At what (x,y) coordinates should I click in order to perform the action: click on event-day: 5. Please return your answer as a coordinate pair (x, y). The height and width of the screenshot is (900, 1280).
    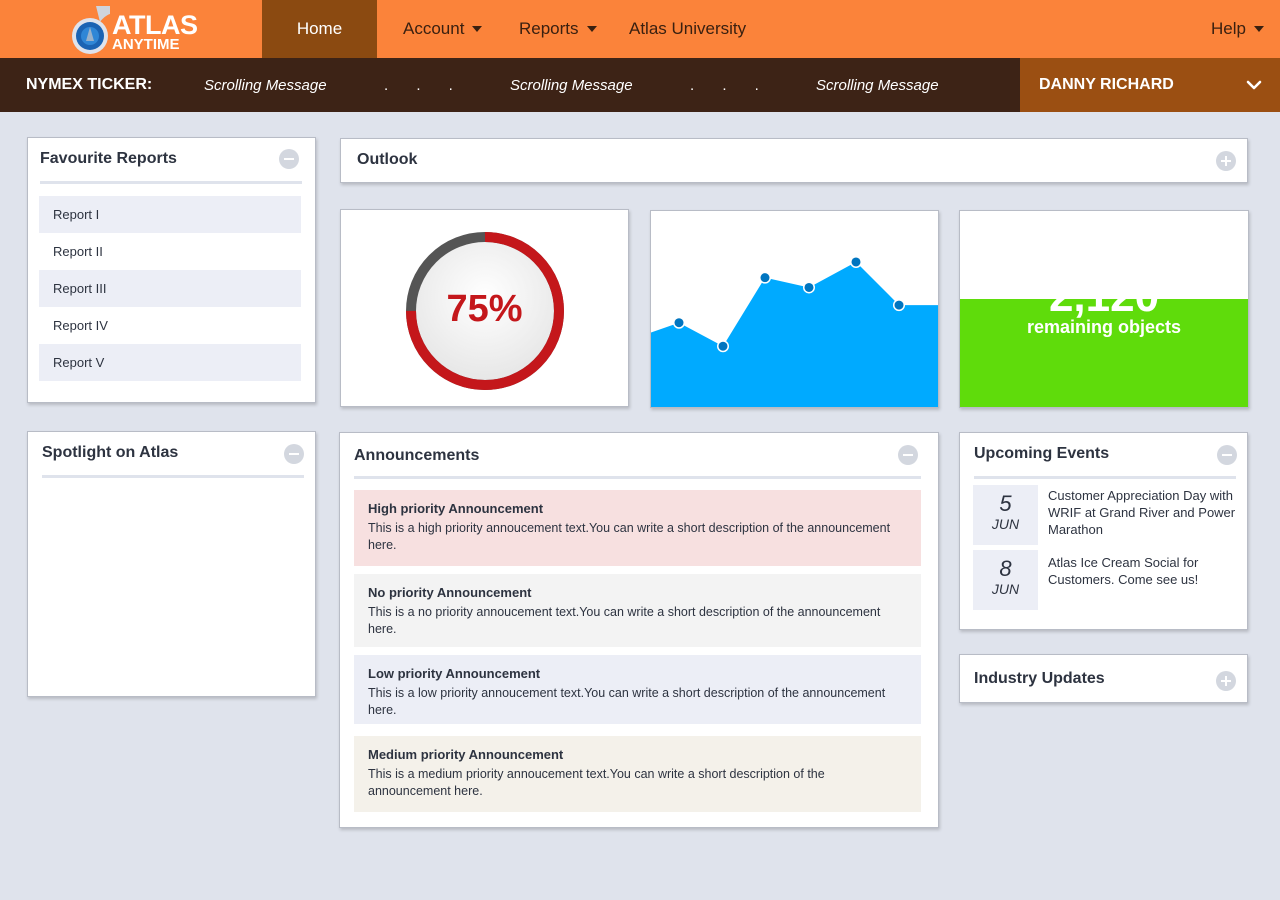
    Looking at the image, I should click on (1005, 503).